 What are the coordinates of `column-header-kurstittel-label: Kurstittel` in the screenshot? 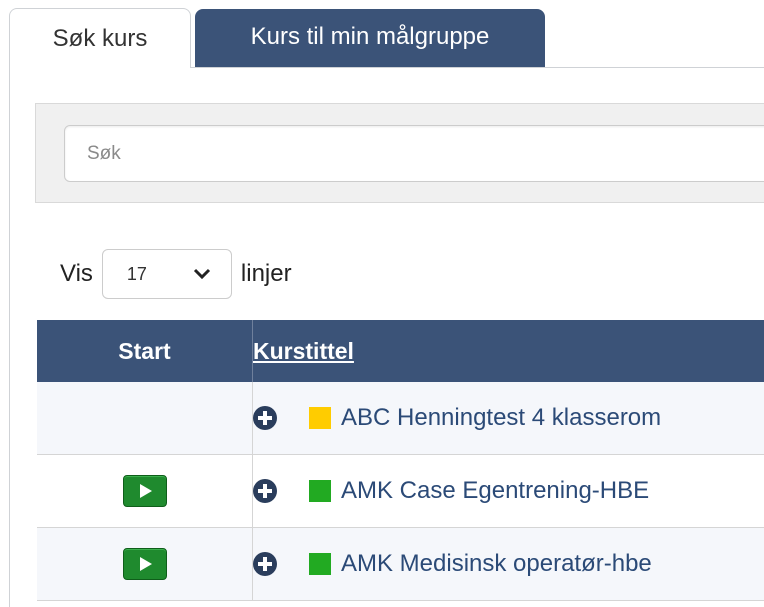 It's located at (303, 351).